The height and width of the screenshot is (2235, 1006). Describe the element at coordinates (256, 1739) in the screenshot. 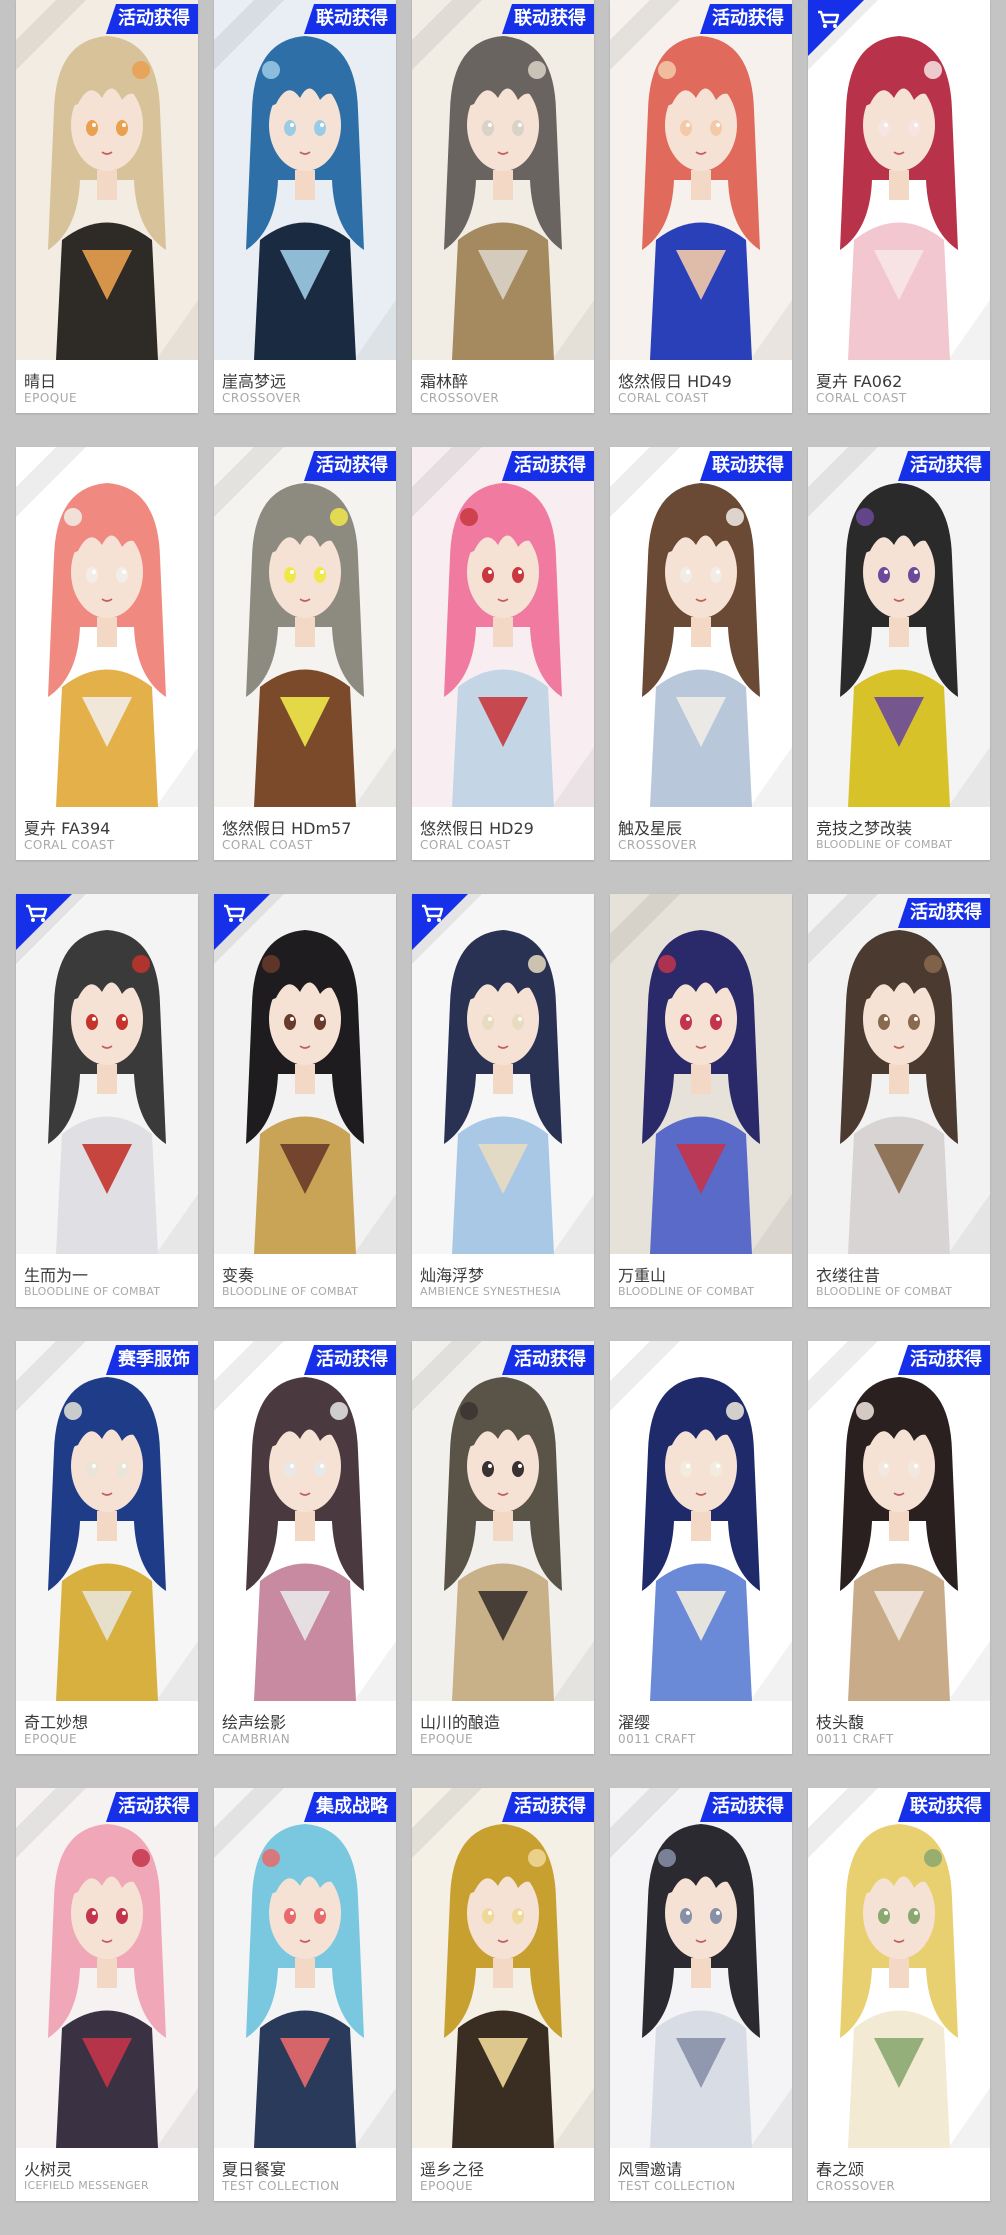

I see `skin-brand: CAMBRIAN` at that location.